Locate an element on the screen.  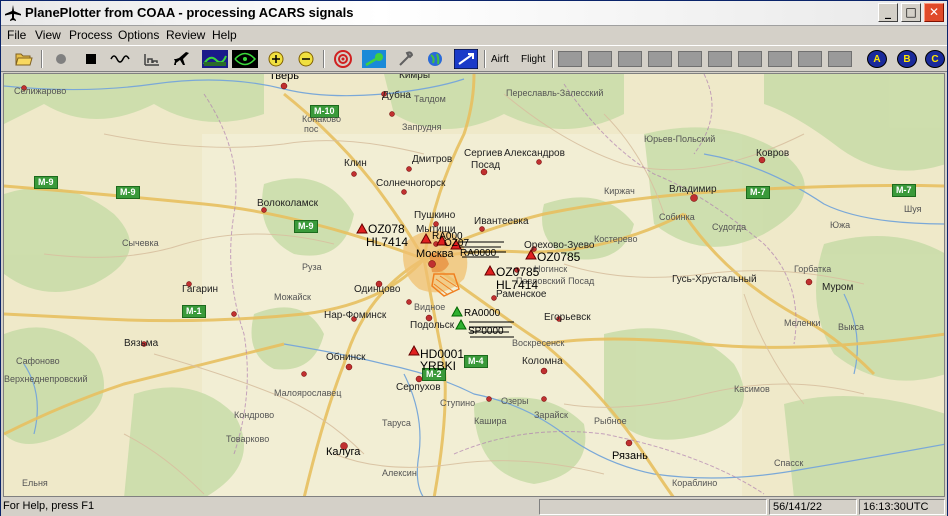
city-label: Костерево is located at coordinates (616, 239).